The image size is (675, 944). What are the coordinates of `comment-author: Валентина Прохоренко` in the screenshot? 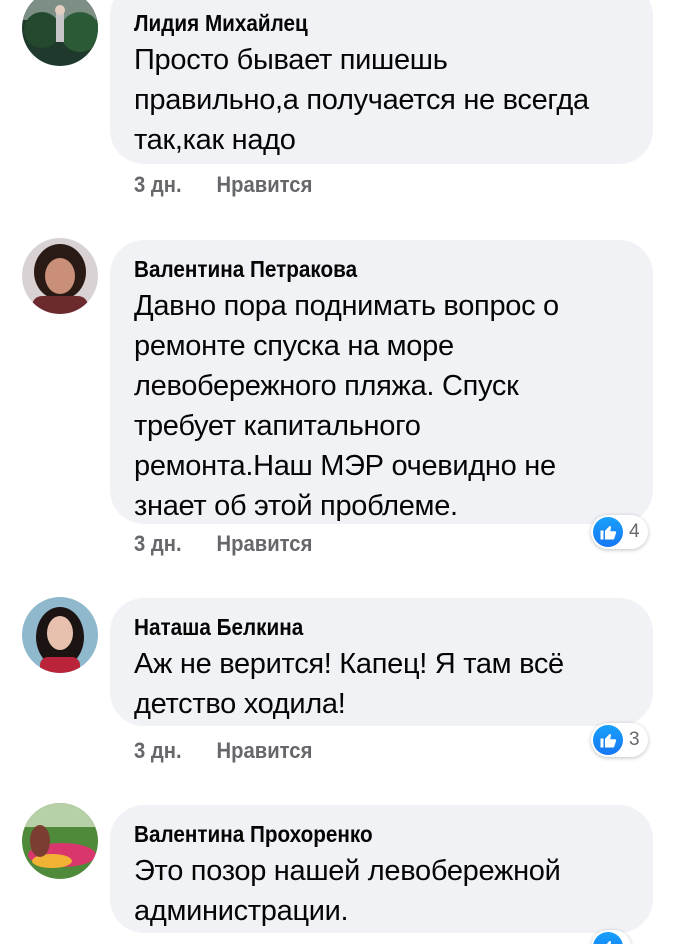 It's located at (357, 834).